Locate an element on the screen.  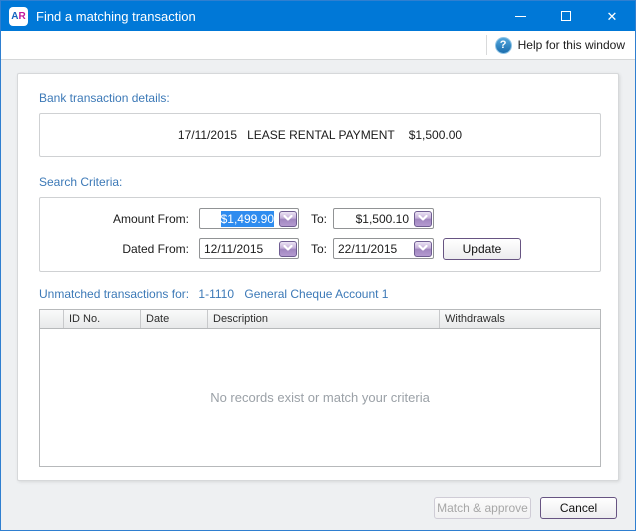
bank-transaction-amount: $1,500.00 is located at coordinates (435, 135).